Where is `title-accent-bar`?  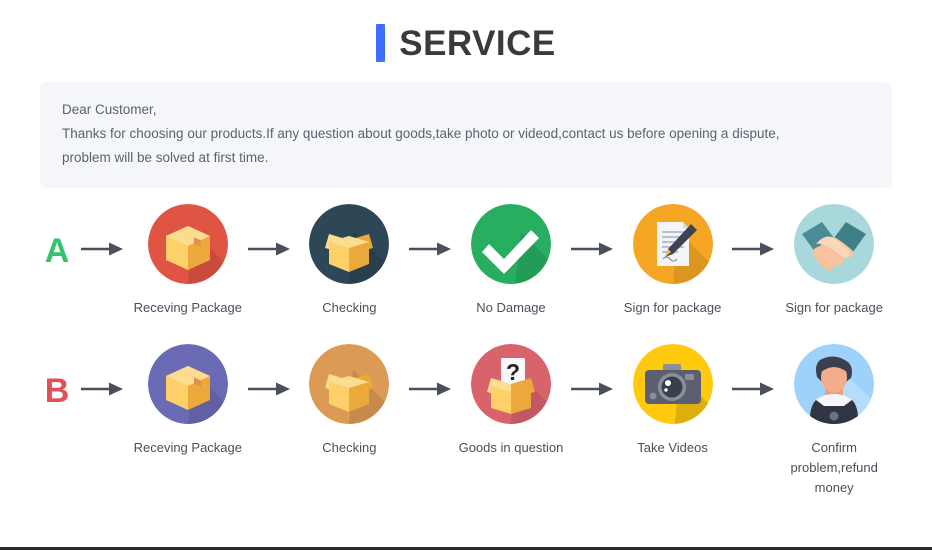 title-accent-bar is located at coordinates (381, 43).